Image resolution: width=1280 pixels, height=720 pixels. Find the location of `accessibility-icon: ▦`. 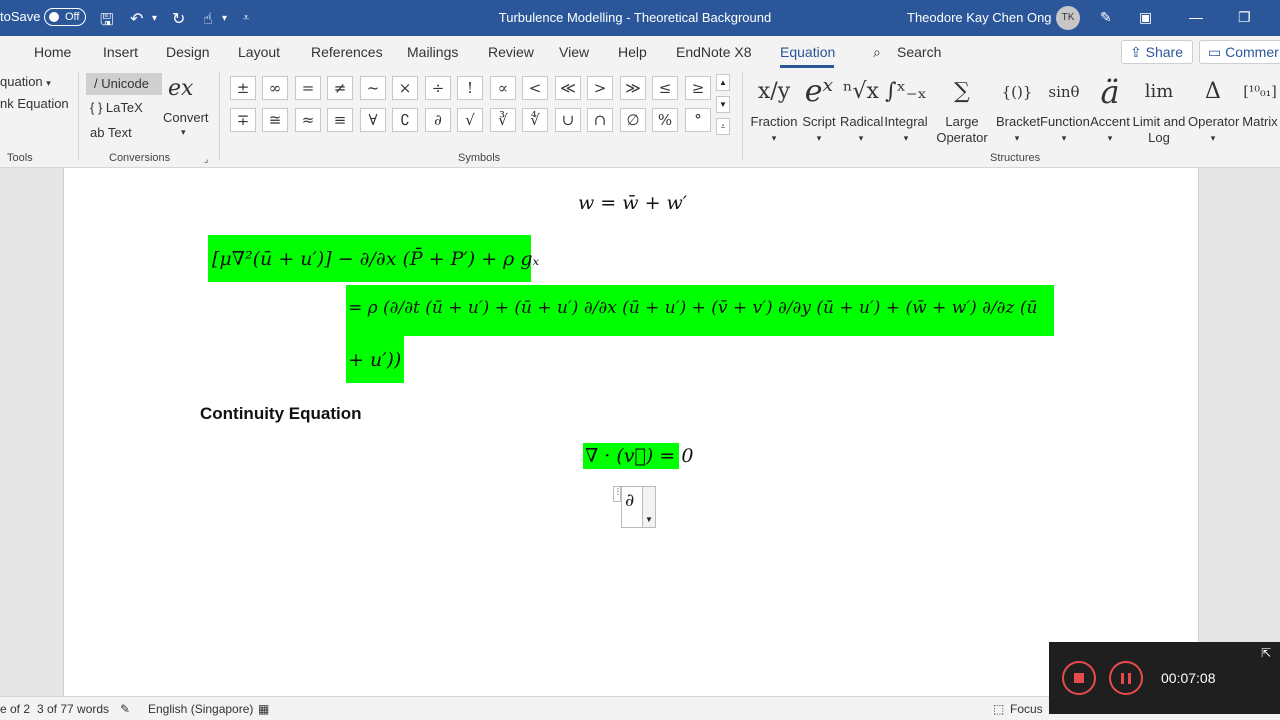

accessibility-icon: ▦ is located at coordinates (263, 709).